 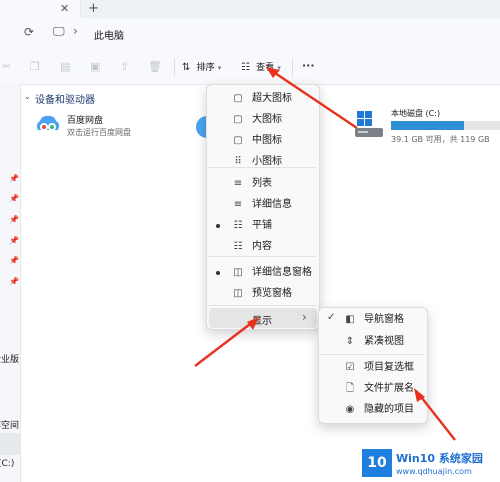 What do you see at coordinates (253, 323) in the screenshot?
I see `arrow-head` at bounding box center [253, 323].